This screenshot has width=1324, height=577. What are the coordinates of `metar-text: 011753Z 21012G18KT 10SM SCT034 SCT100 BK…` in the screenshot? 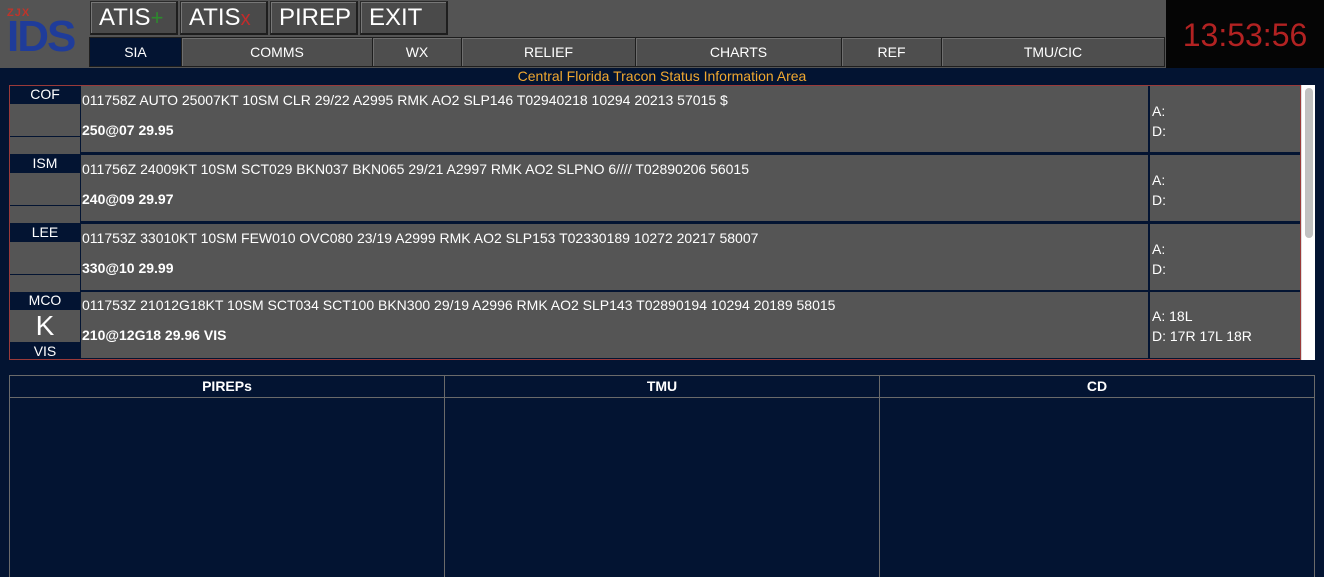 It's located at (459, 305).